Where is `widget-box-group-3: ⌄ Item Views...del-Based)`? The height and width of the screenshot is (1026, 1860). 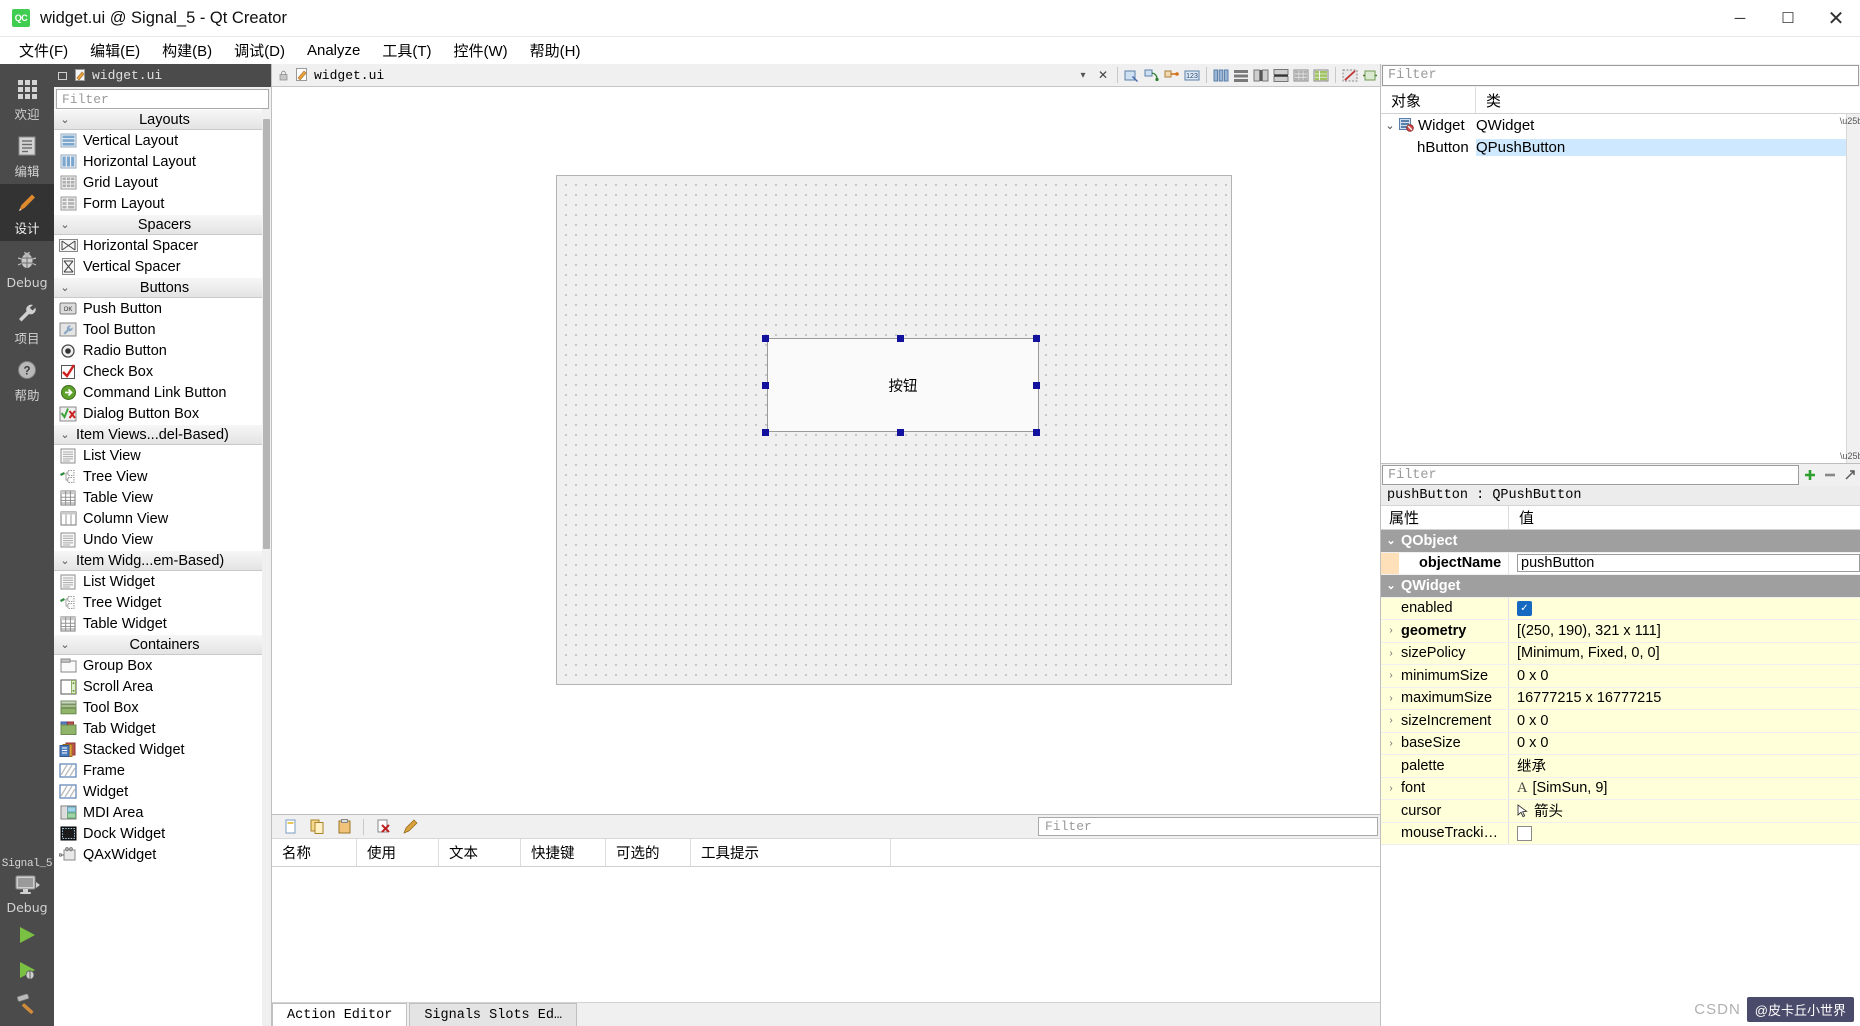
widget-box-group-3: ⌄ Item Views...del-Based) is located at coordinates (162, 434).